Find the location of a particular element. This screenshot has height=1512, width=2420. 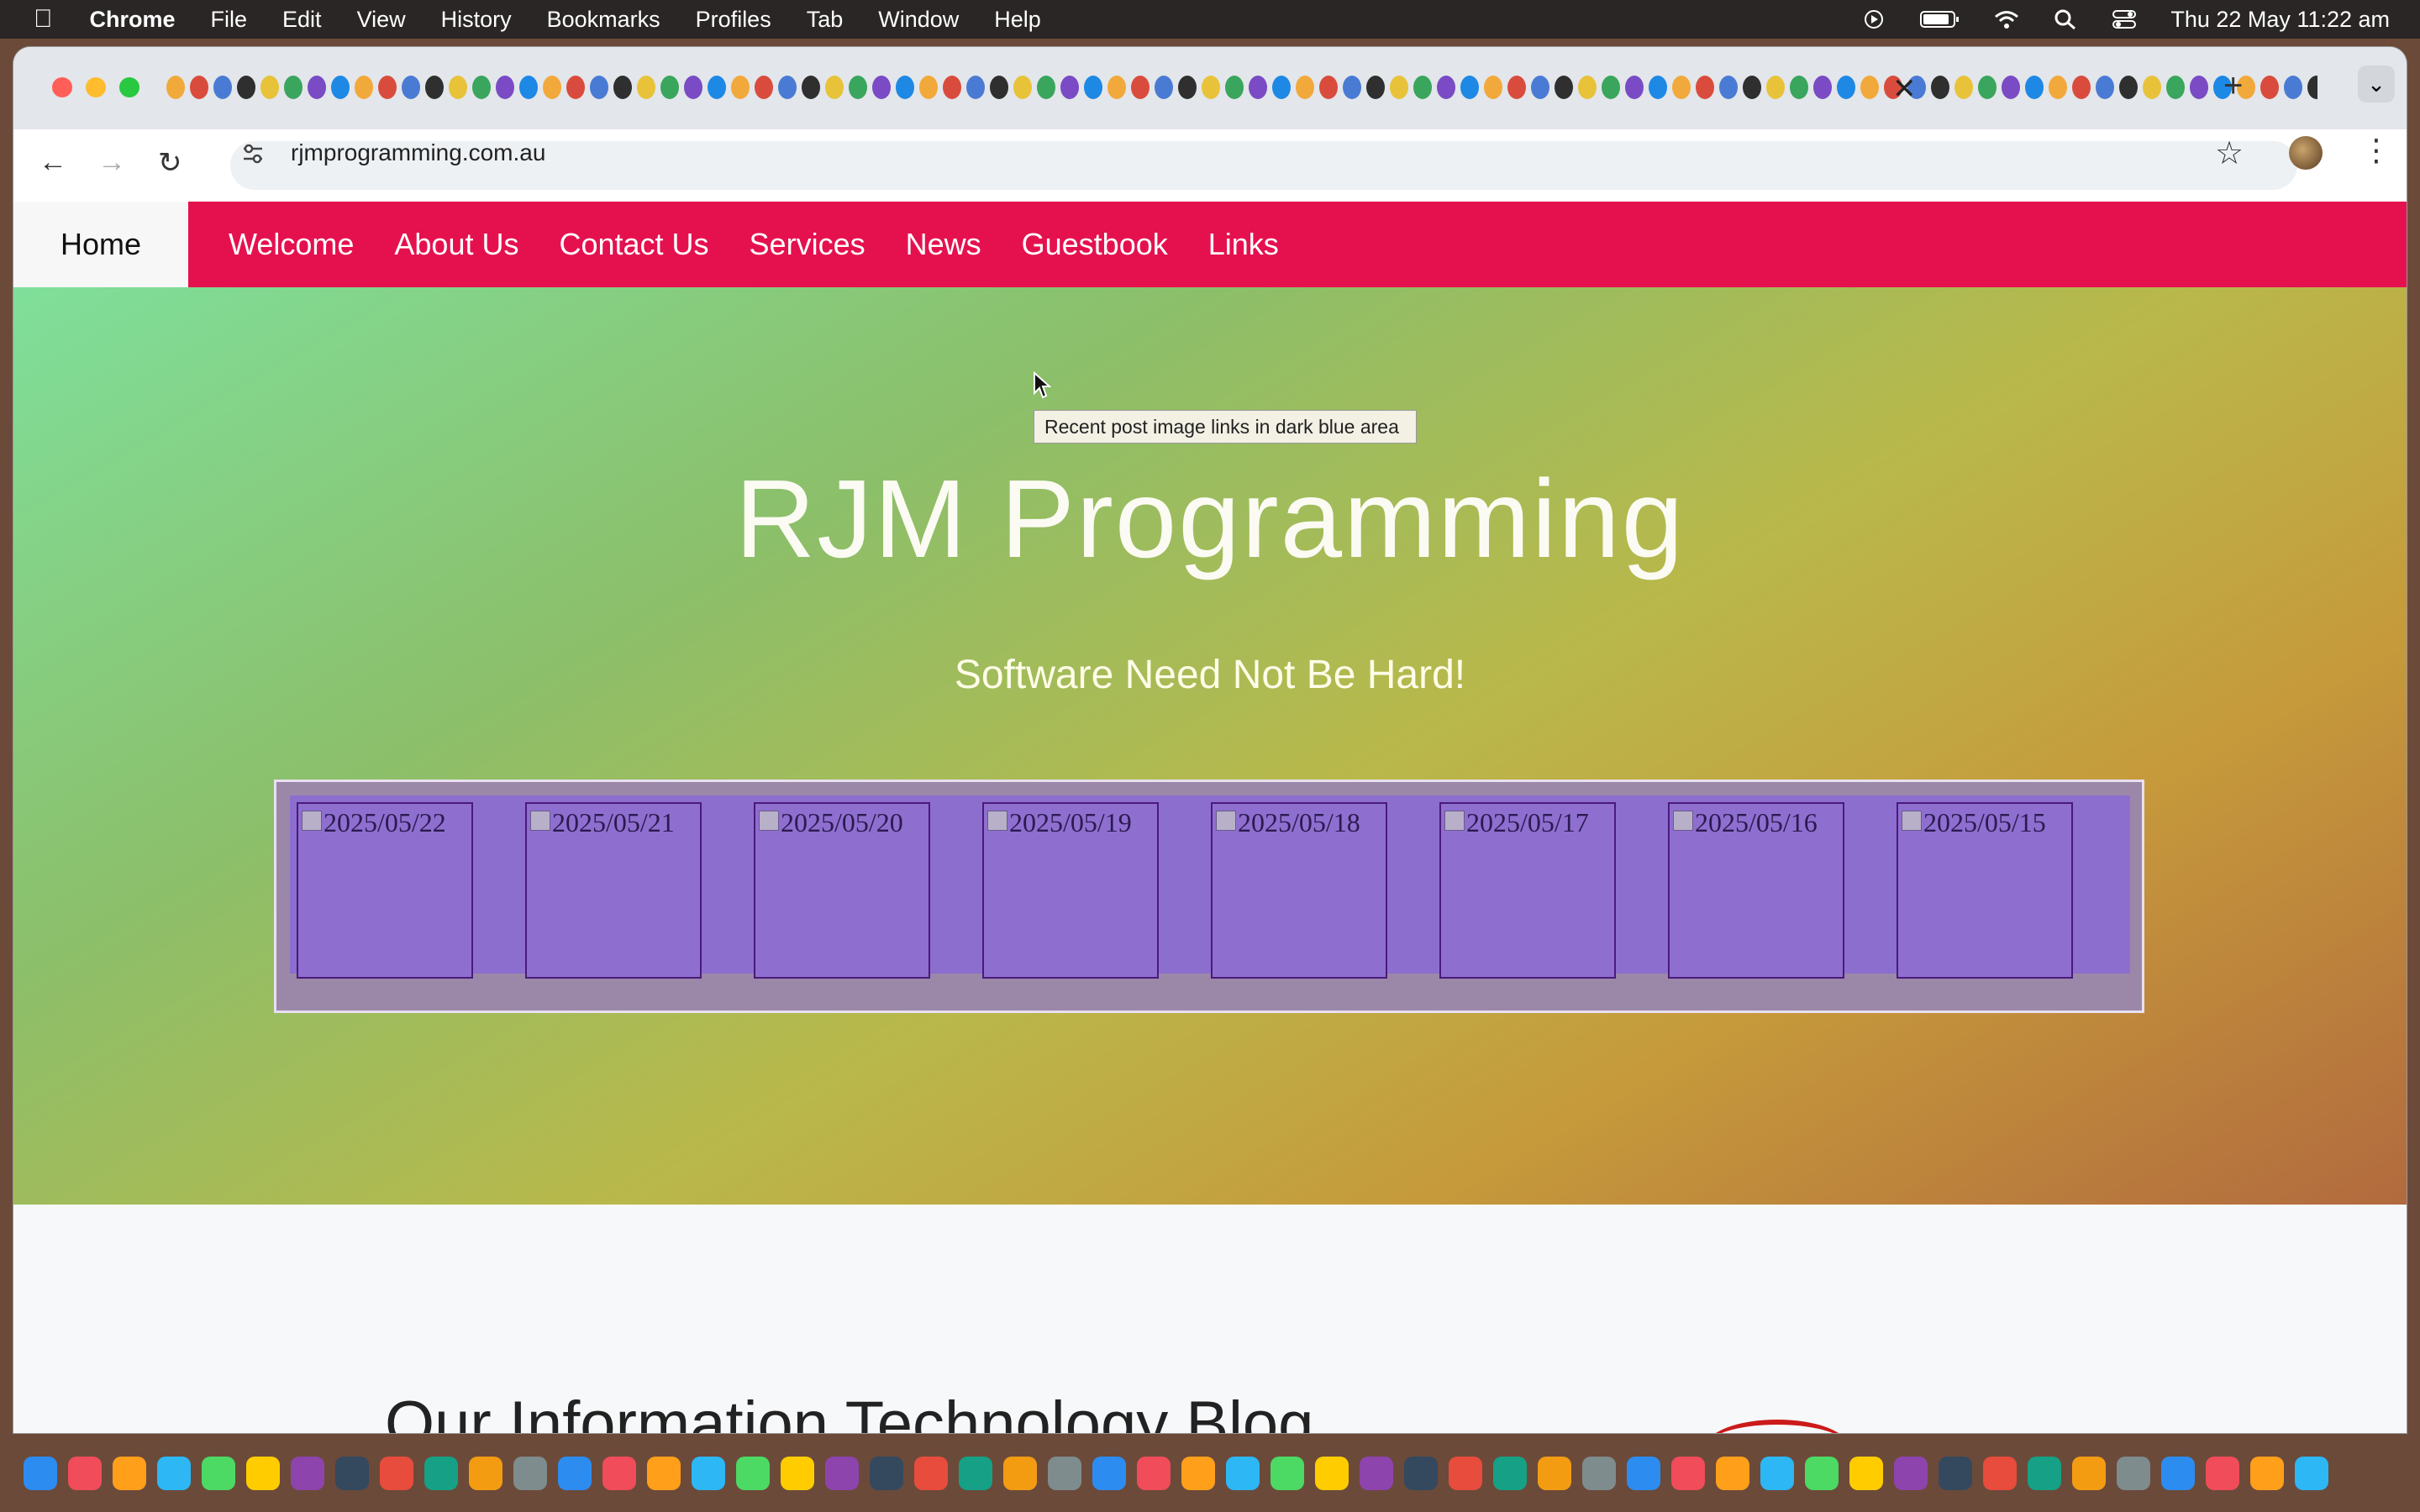

new-tab-button: + is located at coordinates (2233, 86).